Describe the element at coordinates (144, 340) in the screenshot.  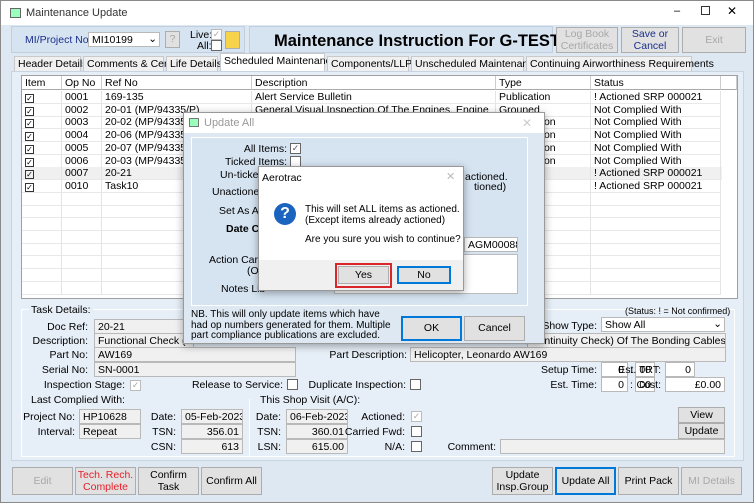
I see `description-field: Functional Check (Co` at that location.